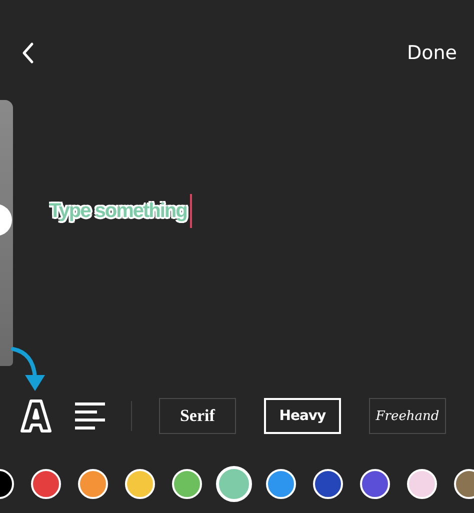 This screenshot has height=513, width=474. I want to click on text-input-field: Type something, so click(119, 211).